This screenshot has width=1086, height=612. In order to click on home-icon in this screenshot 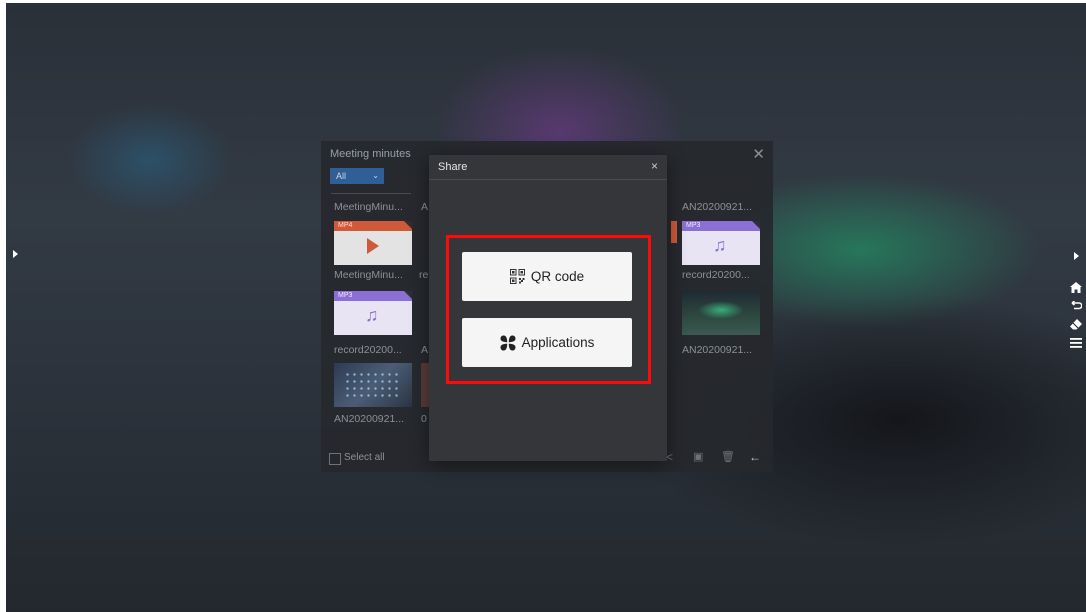, I will do `click(1076, 287)`.